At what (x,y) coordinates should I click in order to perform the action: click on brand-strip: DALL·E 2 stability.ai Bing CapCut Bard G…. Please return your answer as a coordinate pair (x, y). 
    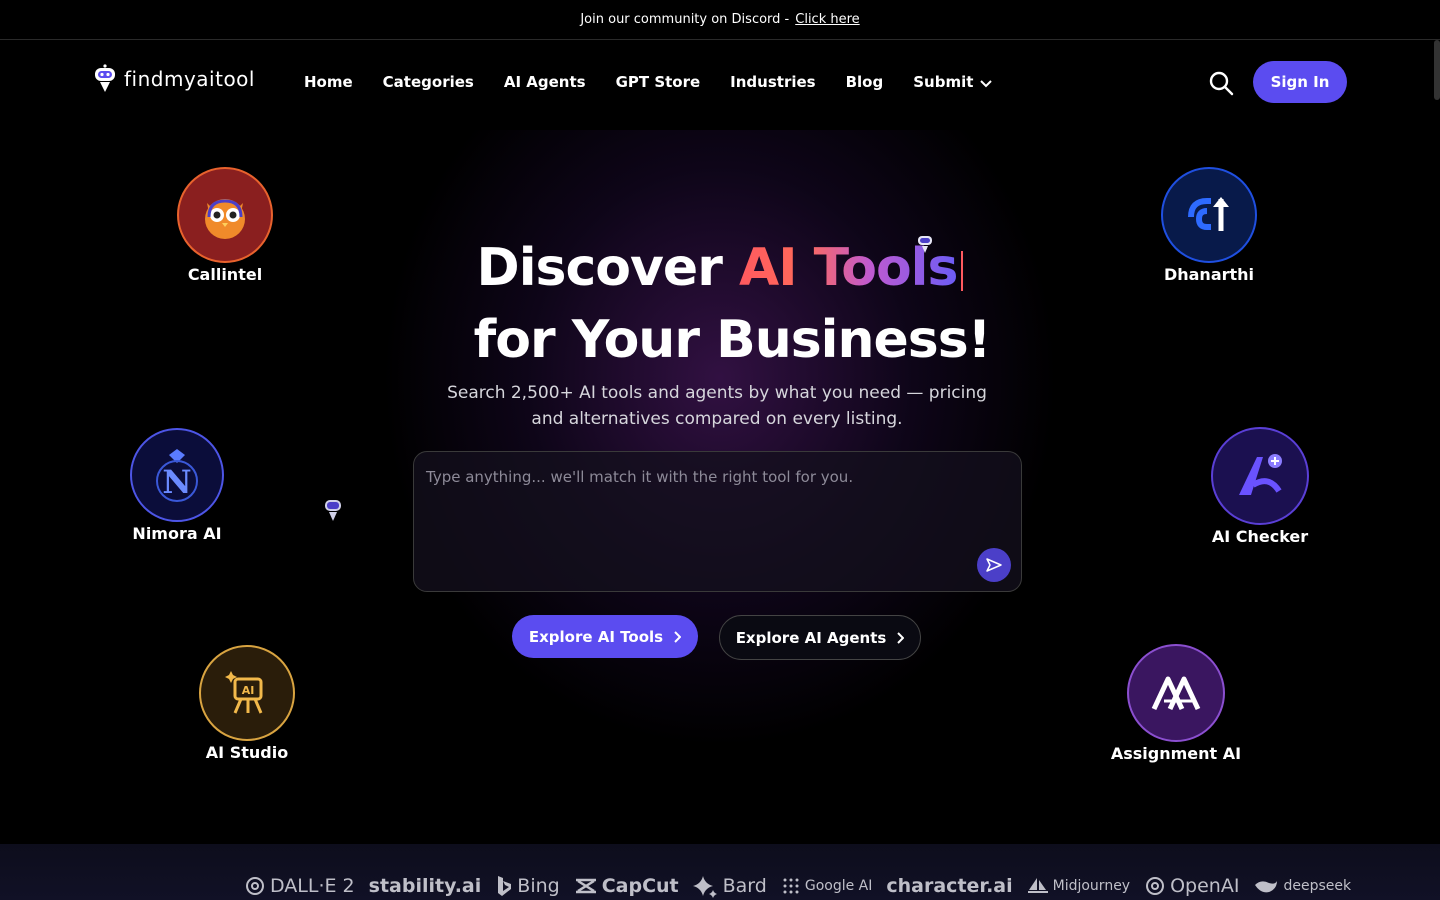
    Looking at the image, I should click on (720, 872).